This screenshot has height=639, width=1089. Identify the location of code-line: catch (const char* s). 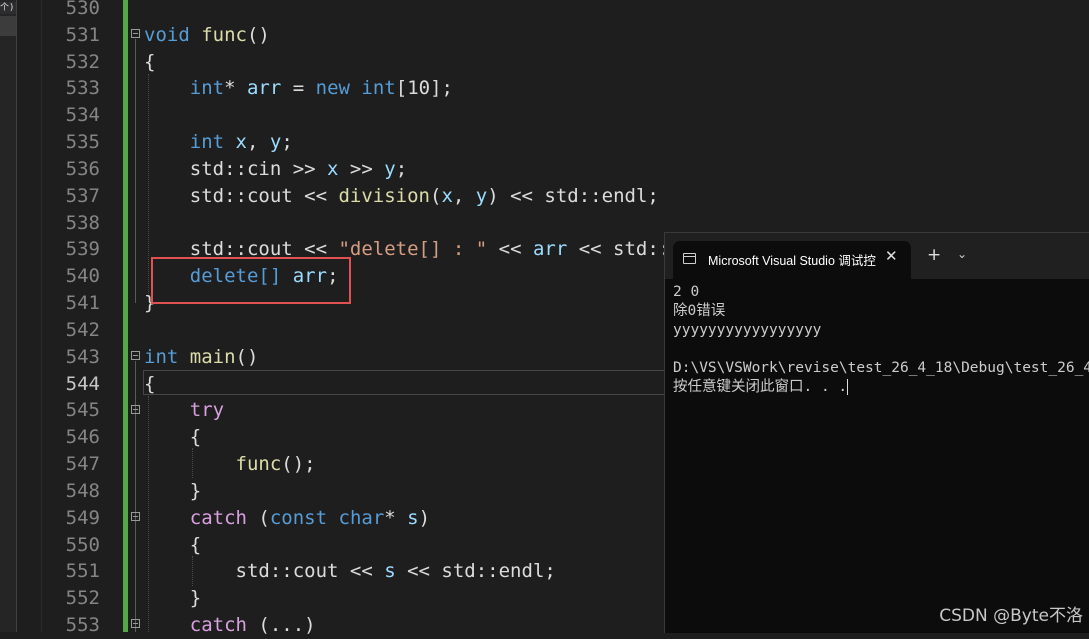
(287, 518).